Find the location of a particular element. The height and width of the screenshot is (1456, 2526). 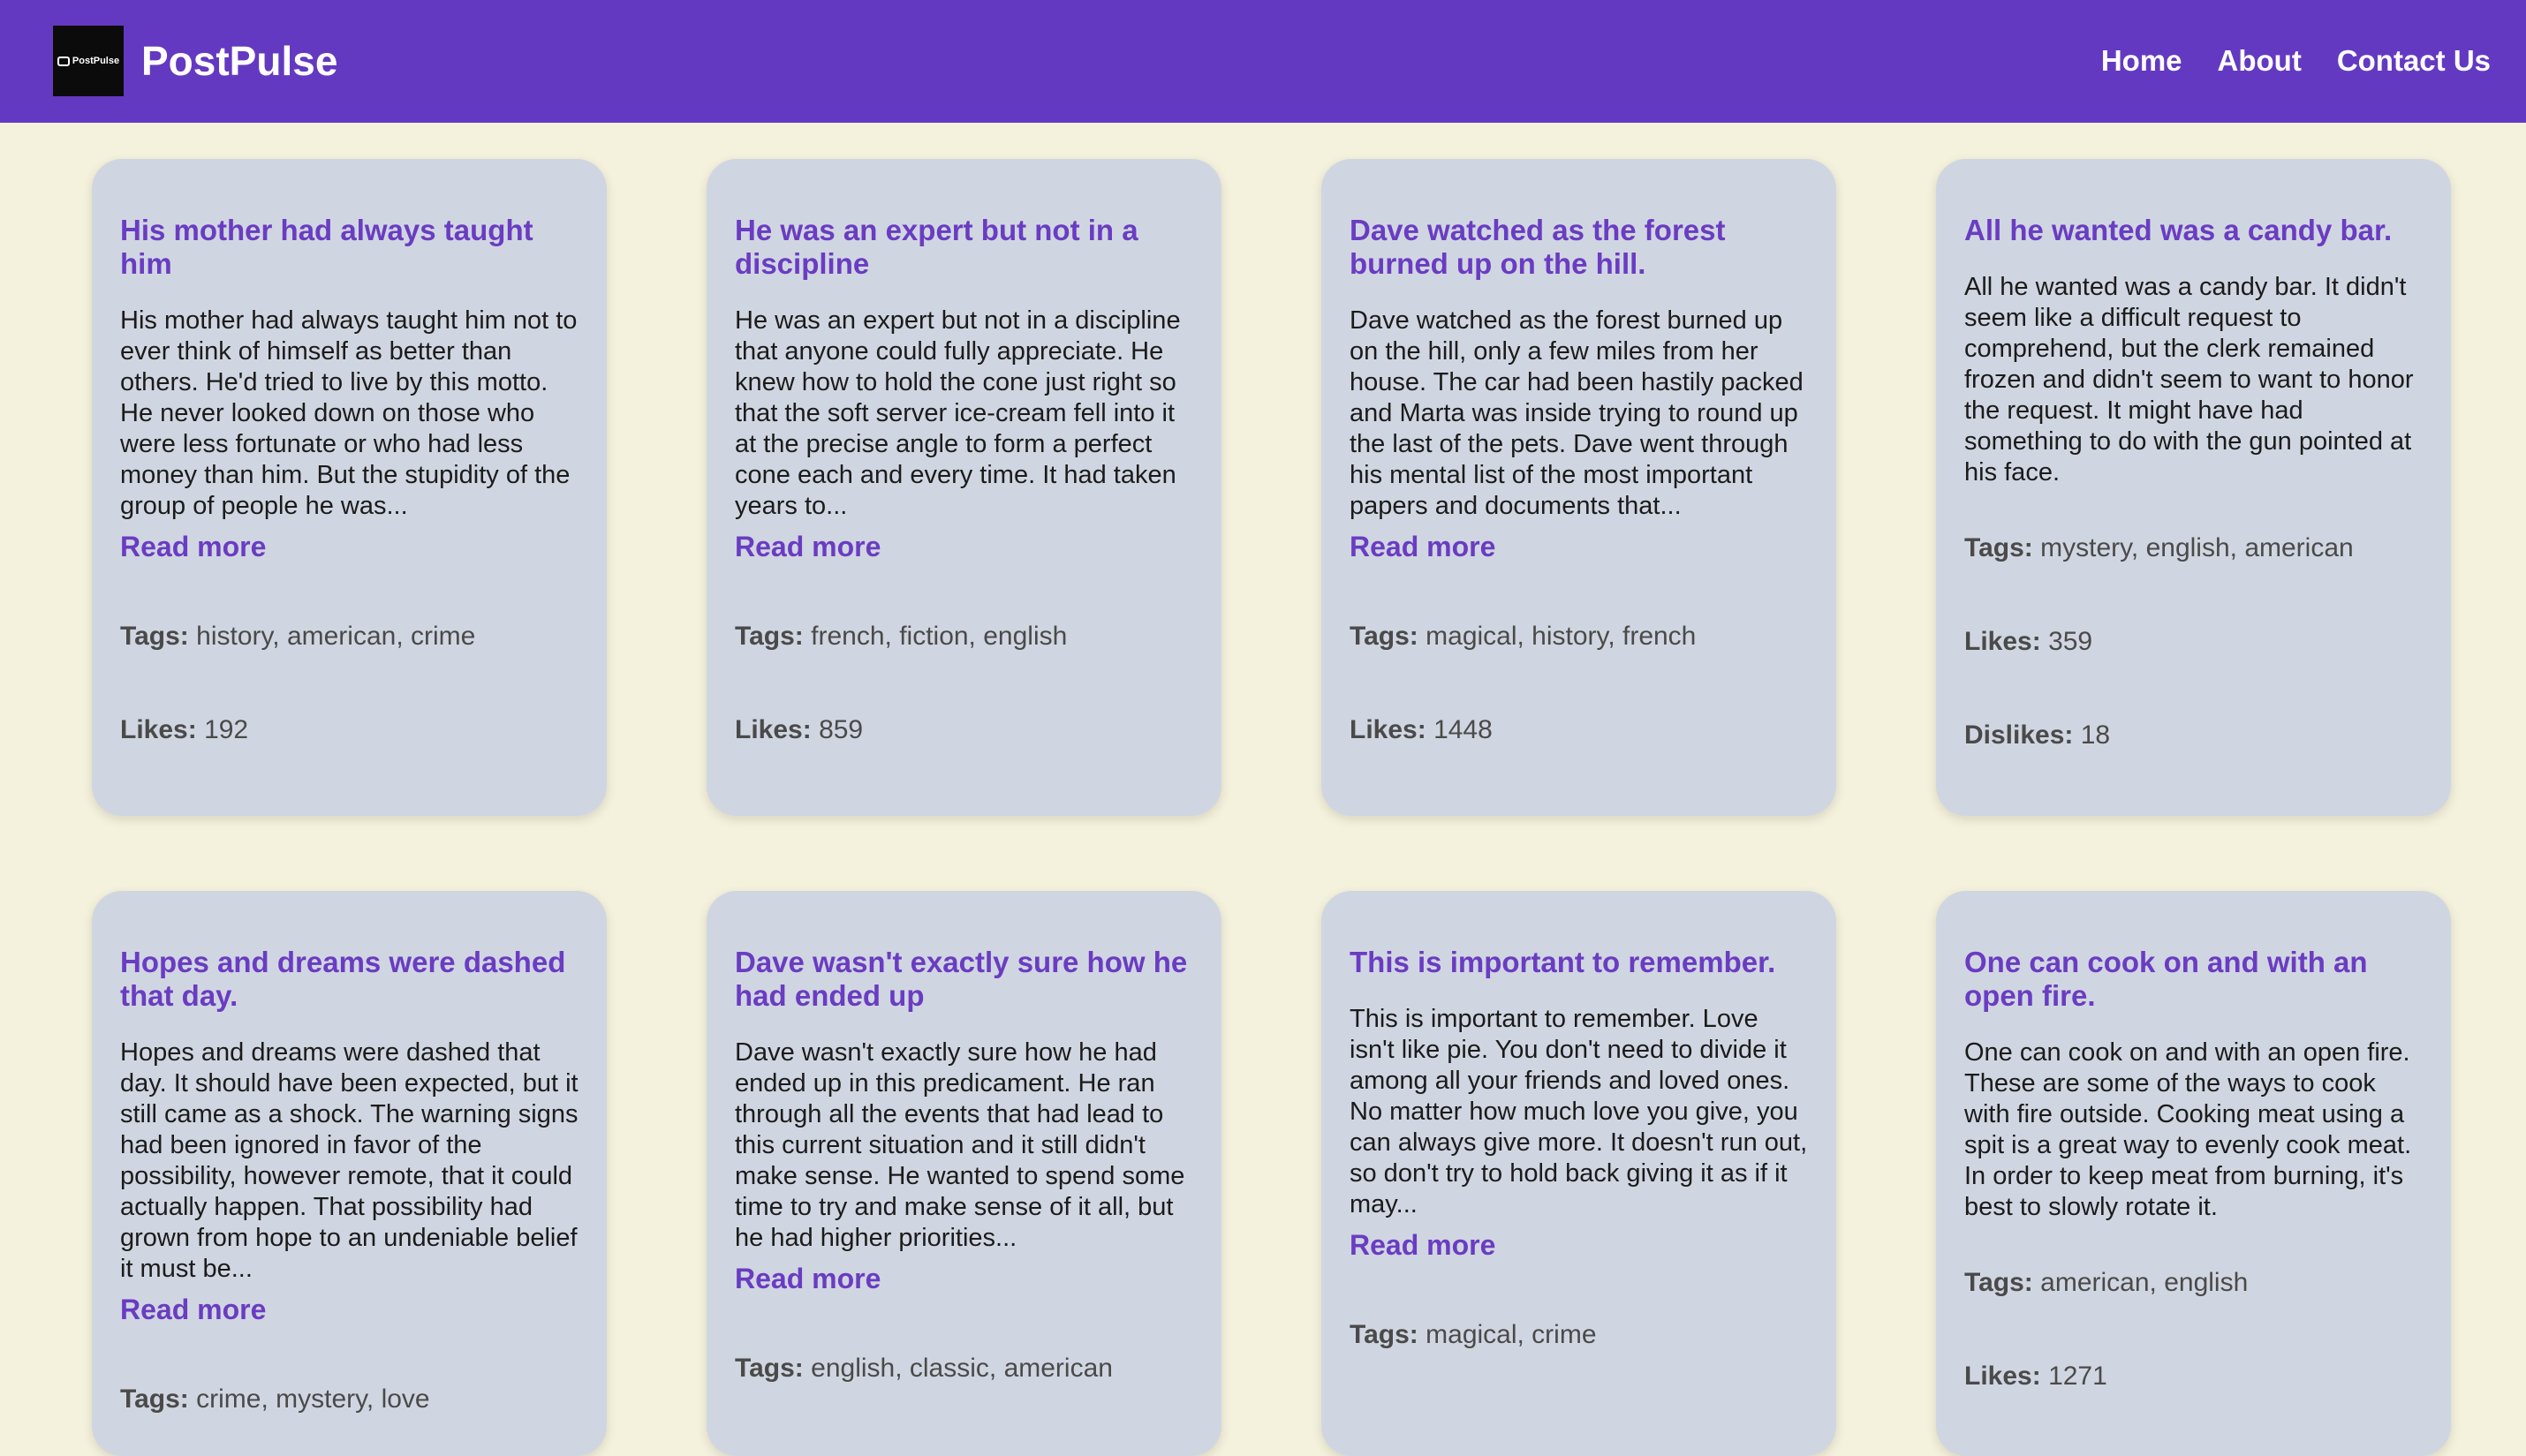

nav-about-link: About is located at coordinates (2260, 61).